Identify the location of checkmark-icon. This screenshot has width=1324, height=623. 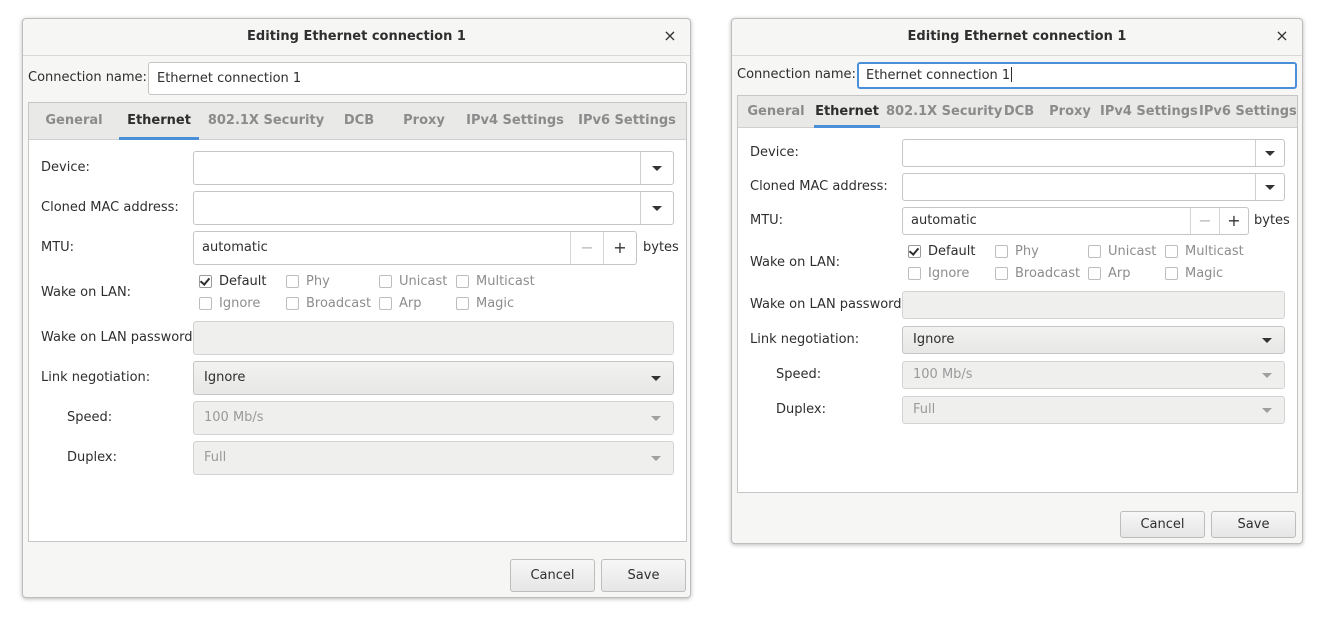
(205, 280).